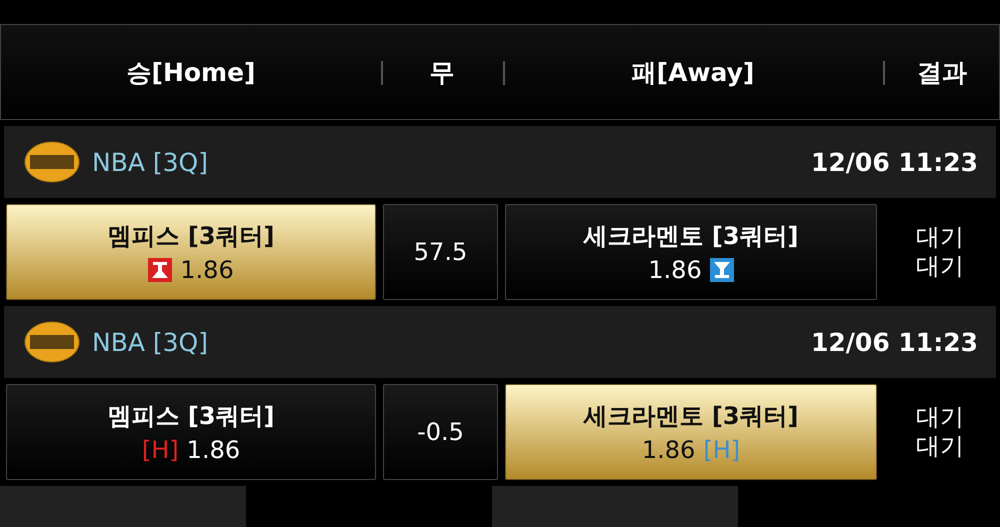  Describe the element at coordinates (191, 432) in the screenshot. I see `team-bet-button: 멤피스 [3쿼터] [H] 1.86` at that location.